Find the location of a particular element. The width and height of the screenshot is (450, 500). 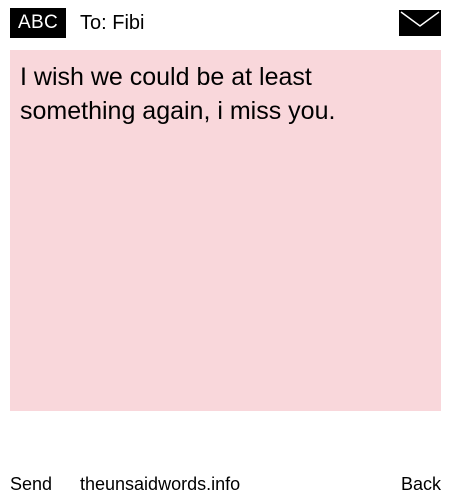

envelope-icon is located at coordinates (420, 23).